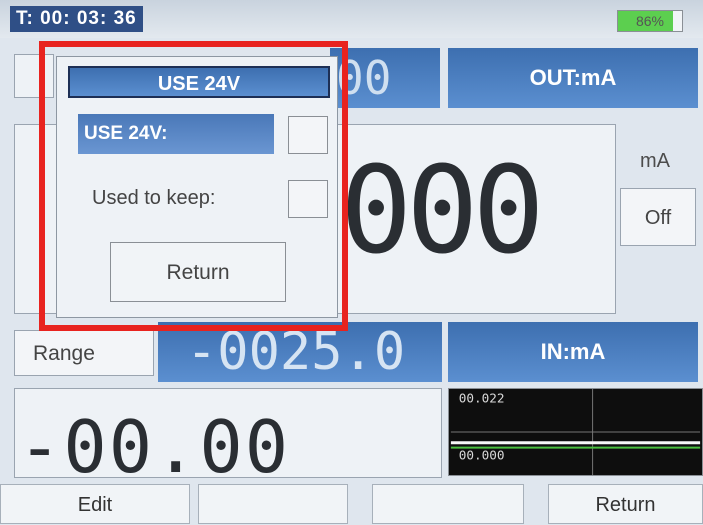 The height and width of the screenshot is (525, 703). I want to click on softkey-return: Return, so click(625, 504).